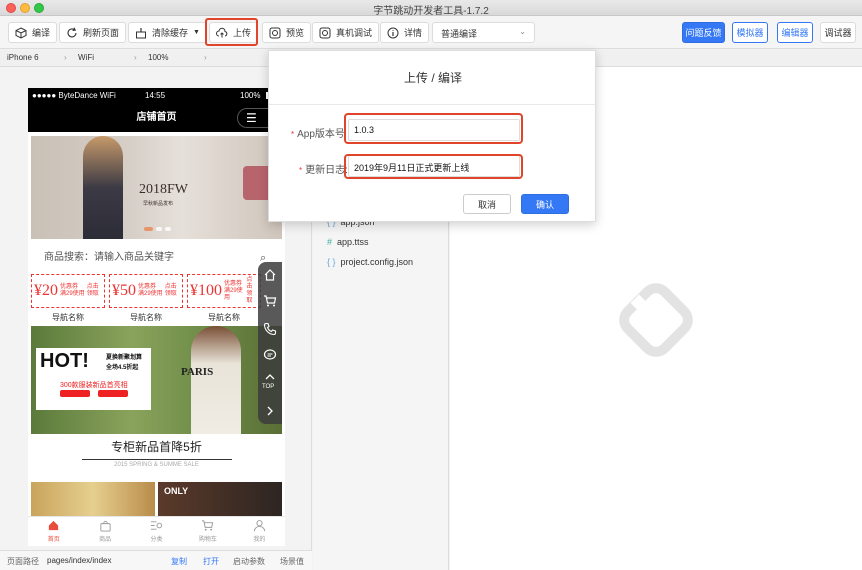 The width and height of the screenshot is (862, 570). What do you see at coordinates (74, 95) in the screenshot?
I see `carrier: ●●●●● ByteDance WiFi` at bounding box center [74, 95].